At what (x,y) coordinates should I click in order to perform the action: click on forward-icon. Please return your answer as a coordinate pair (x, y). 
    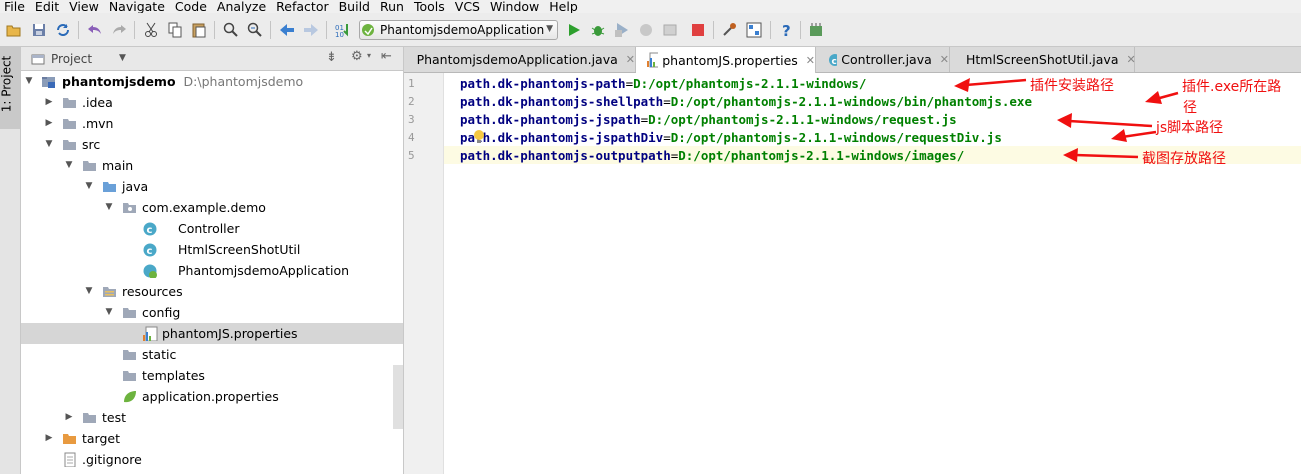
    Looking at the image, I should click on (311, 30).